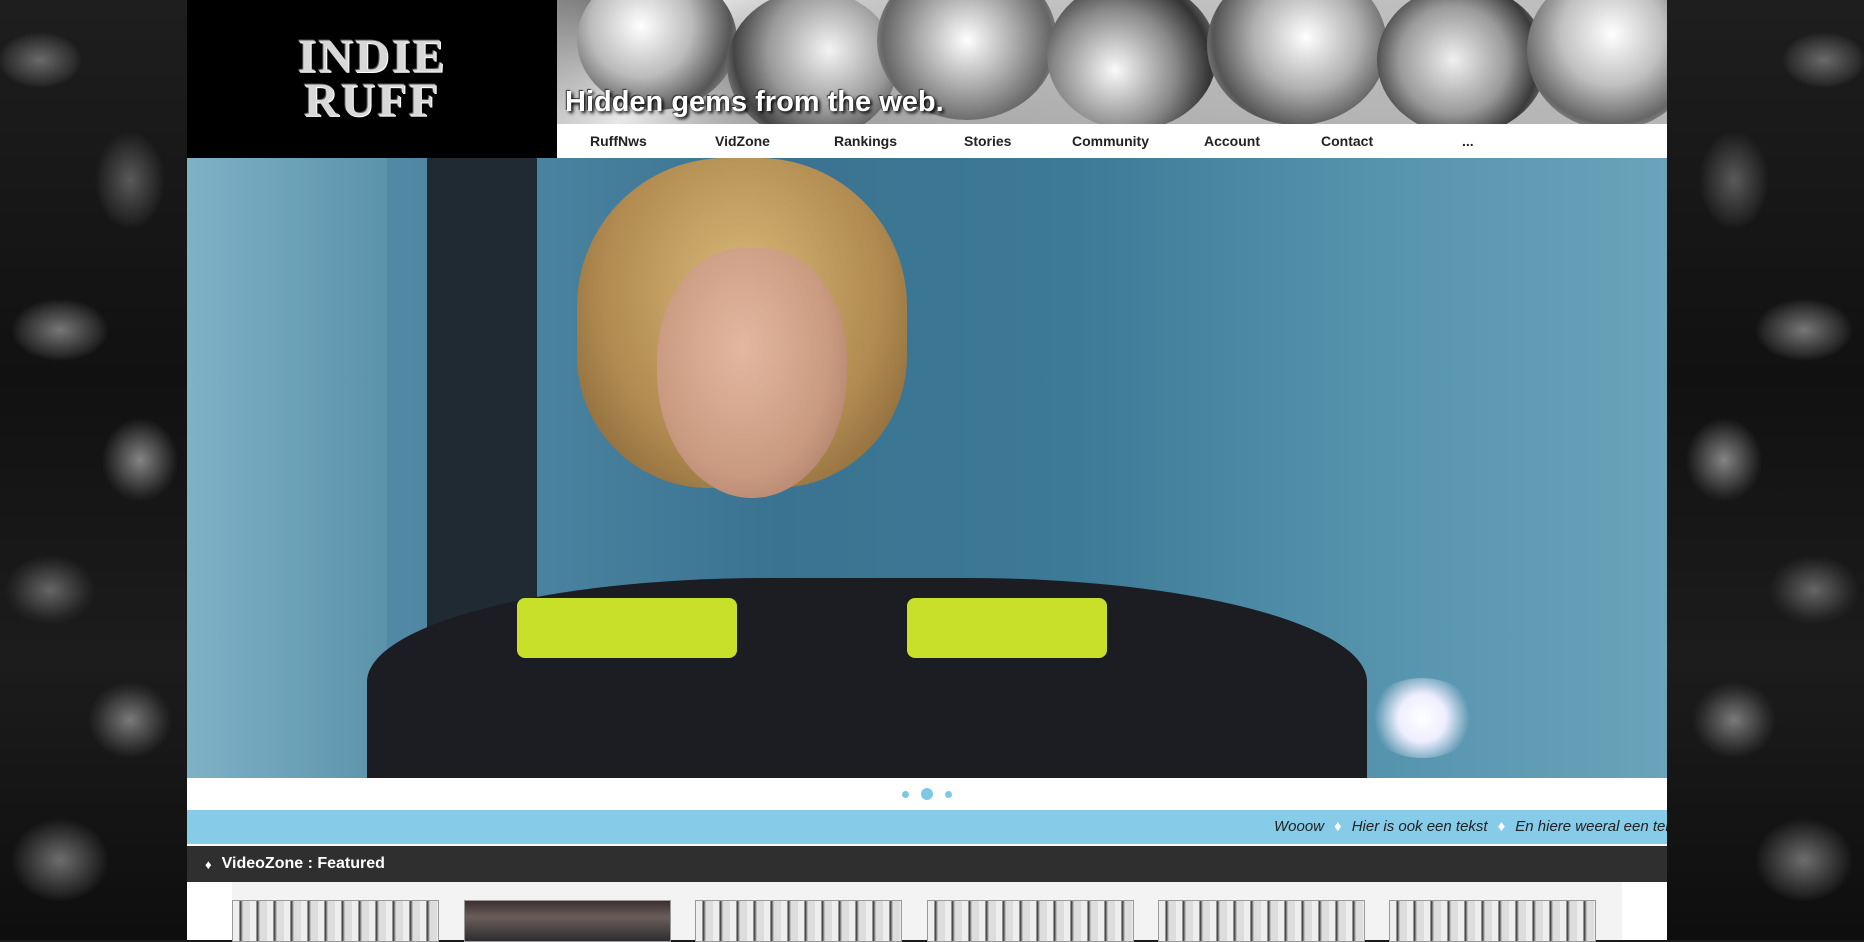 The width and height of the screenshot is (1864, 942). I want to click on slider-dots, so click(927, 794).